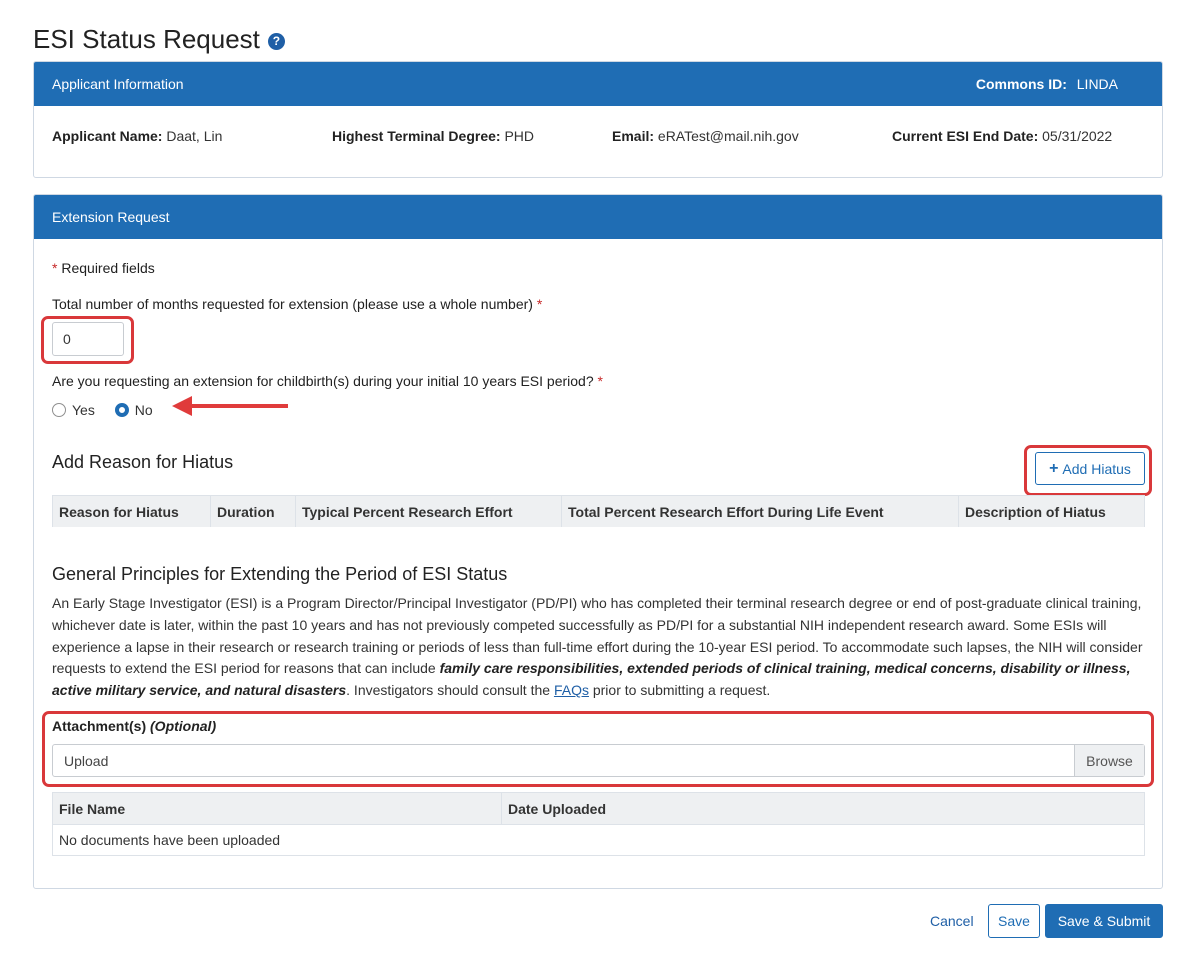  What do you see at coordinates (633, 136) in the screenshot?
I see `email-label: Email:` at bounding box center [633, 136].